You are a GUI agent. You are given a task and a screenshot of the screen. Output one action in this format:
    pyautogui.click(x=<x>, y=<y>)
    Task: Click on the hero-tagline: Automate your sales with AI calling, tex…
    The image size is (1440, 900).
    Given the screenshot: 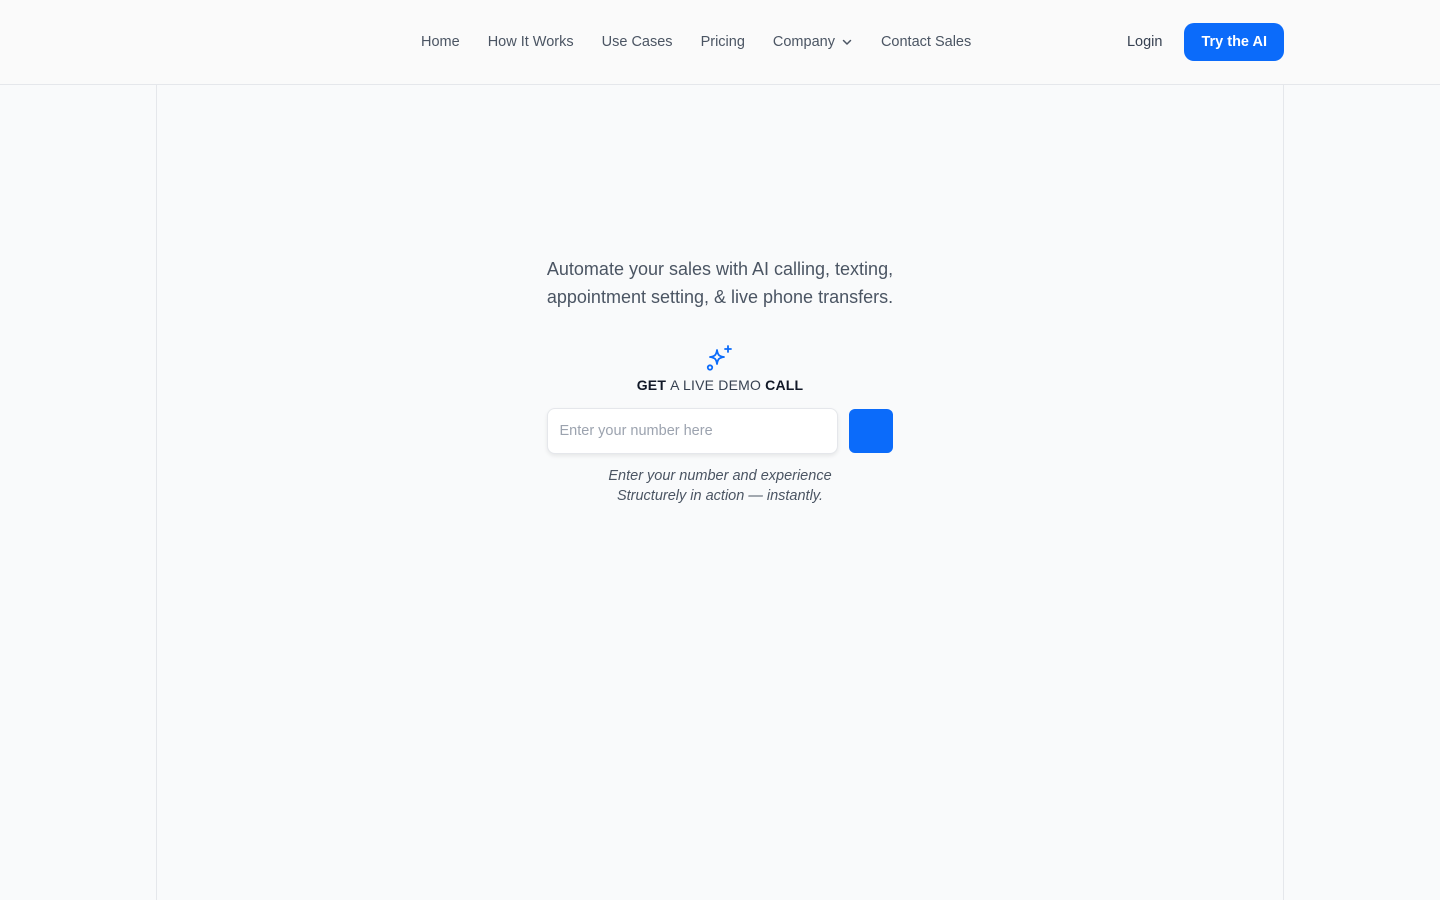 What is the action you would take?
    pyautogui.click(x=720, y=283)
    